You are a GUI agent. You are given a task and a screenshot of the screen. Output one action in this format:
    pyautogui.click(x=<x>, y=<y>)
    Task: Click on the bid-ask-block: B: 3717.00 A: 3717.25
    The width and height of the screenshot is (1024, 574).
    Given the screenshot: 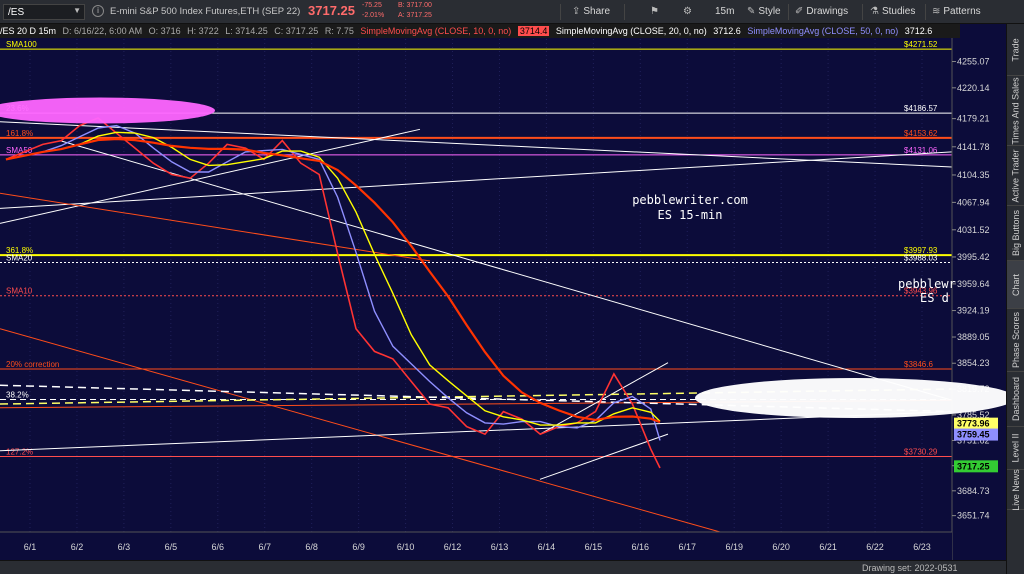 What is the action you would take?
    pyautogui.click(x=415, y=11)
    